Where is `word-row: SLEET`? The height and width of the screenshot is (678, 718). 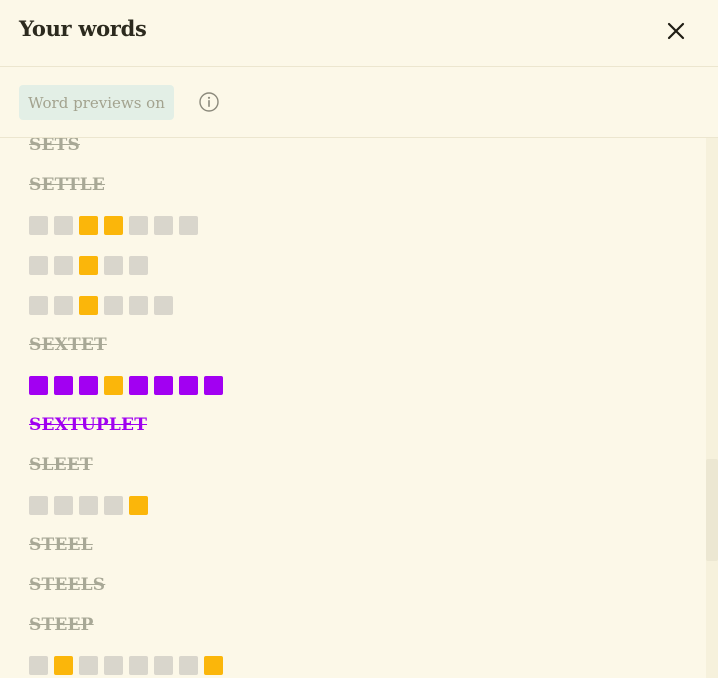 word-row: SLEET is located at coordinates (61, 465).